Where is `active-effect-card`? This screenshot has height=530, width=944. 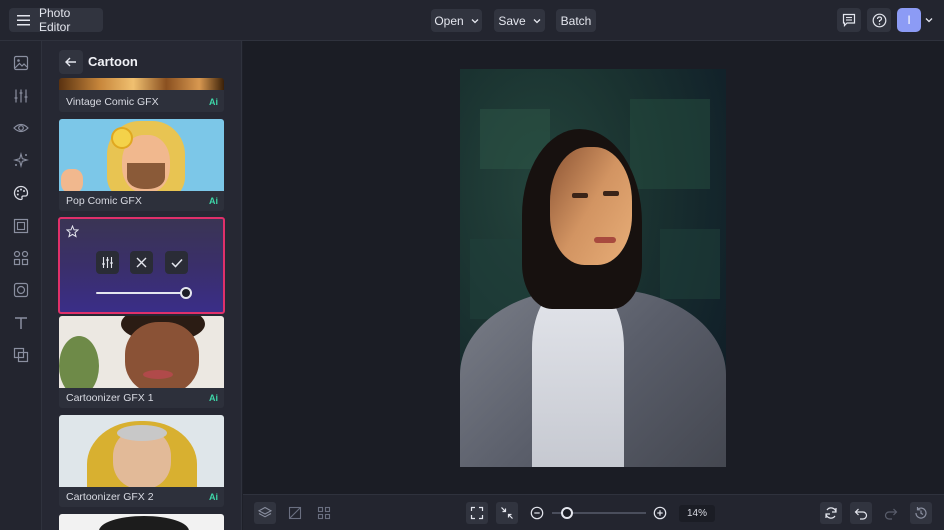 active-effect-card is located at coordinates (141, 265).